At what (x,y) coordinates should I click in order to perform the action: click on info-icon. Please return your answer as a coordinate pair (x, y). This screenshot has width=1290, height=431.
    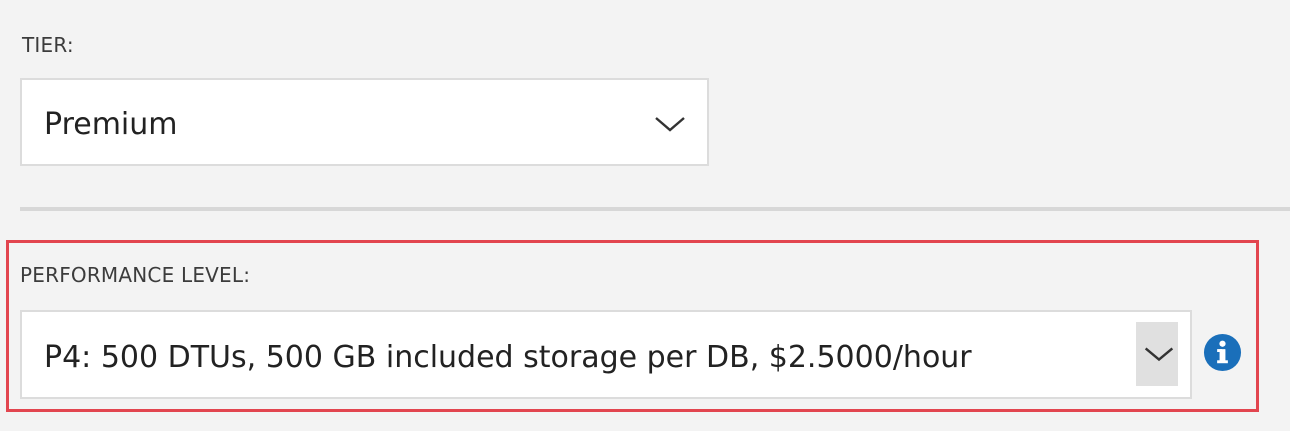
    Looking at the image, I should click on (1222, 352).